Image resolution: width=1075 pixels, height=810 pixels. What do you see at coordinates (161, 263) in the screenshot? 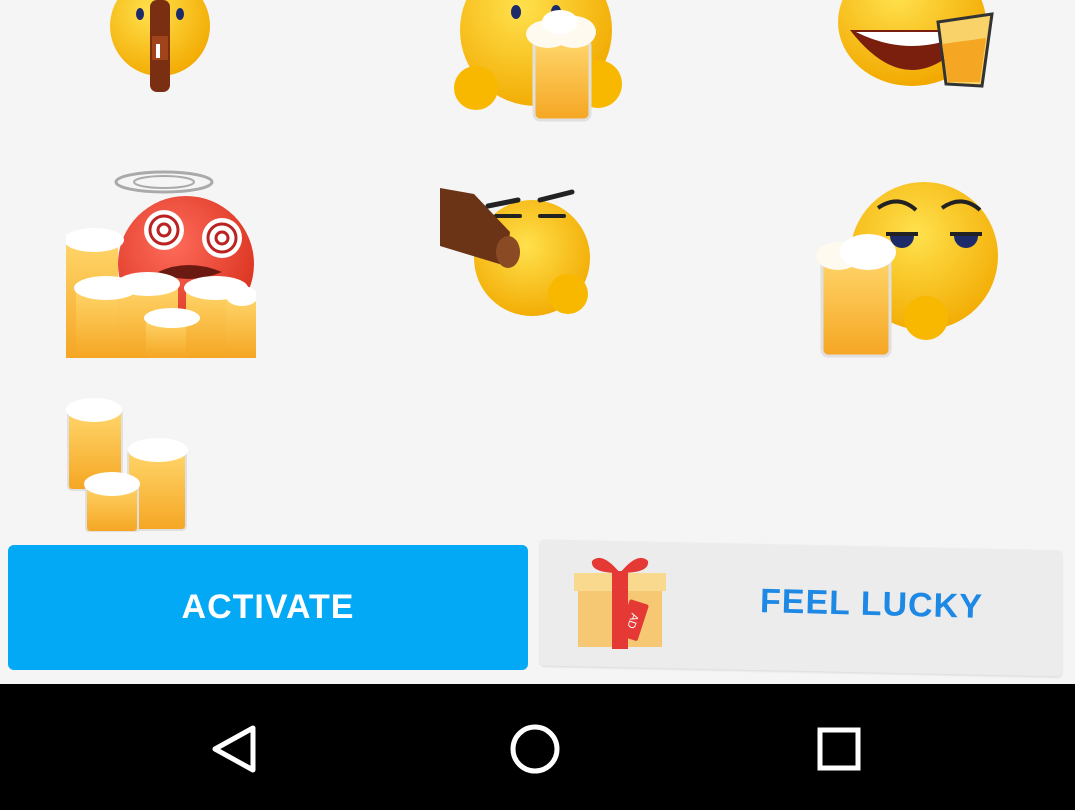
I see `sticker-dizzy-beers-emoji` at bounding box center [161, 263].